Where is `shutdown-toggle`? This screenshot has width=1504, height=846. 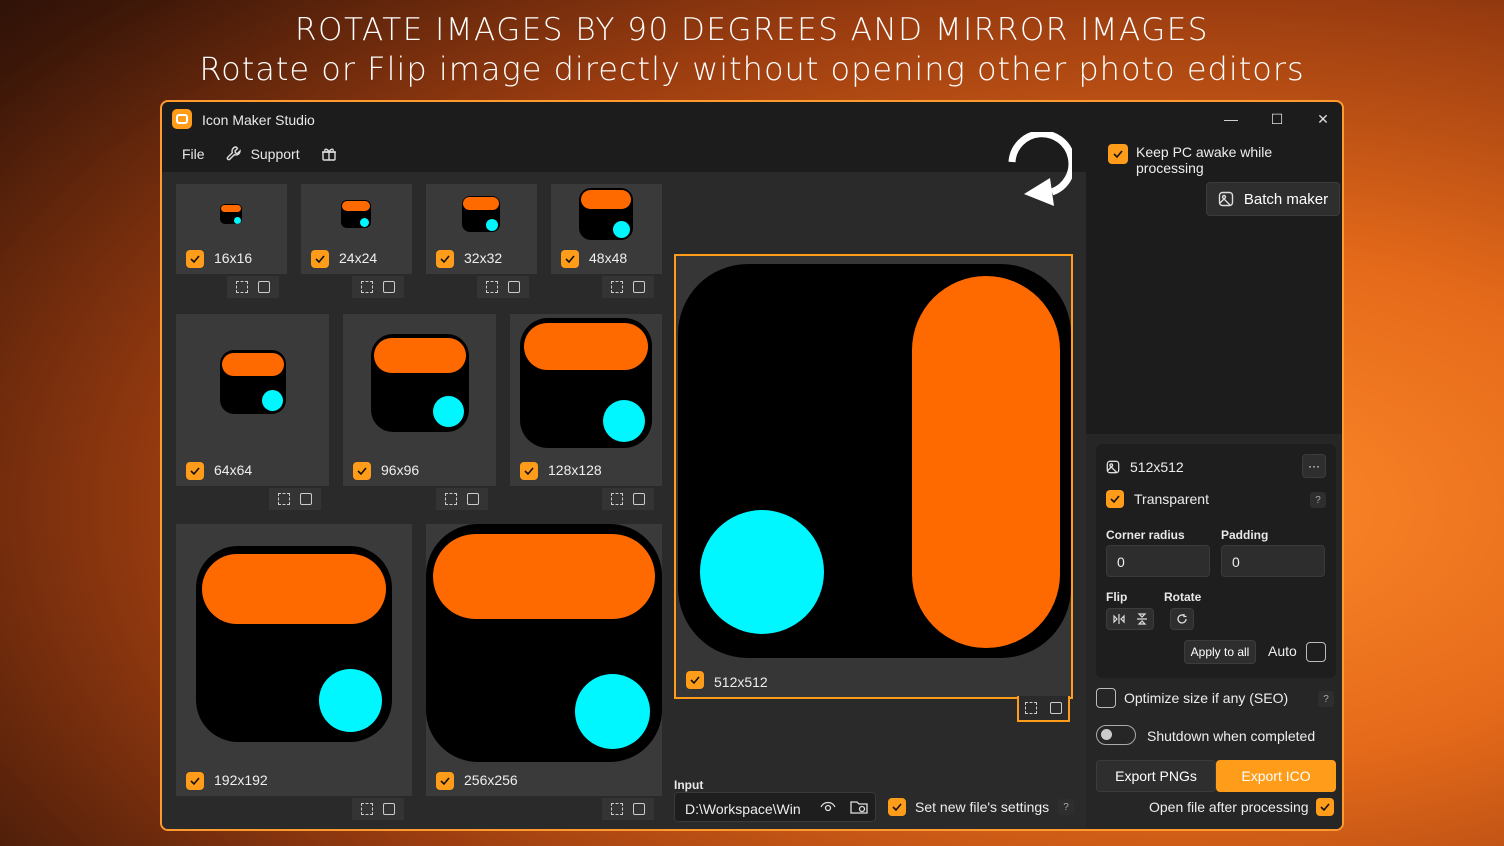
shutdown-toggle is located at coordinates (1116, 735).